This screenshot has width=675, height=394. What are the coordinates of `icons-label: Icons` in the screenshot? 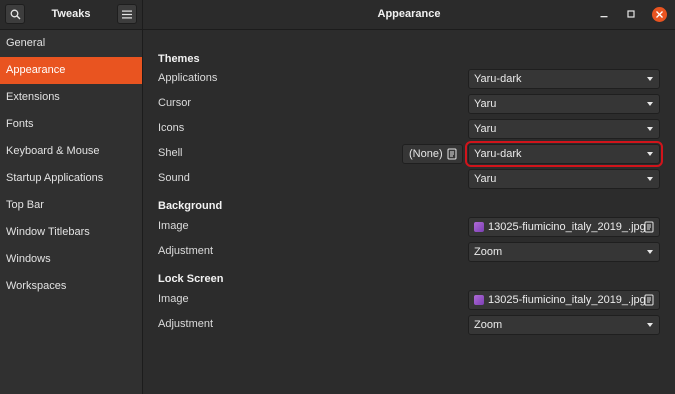 It's located at (171, 128).